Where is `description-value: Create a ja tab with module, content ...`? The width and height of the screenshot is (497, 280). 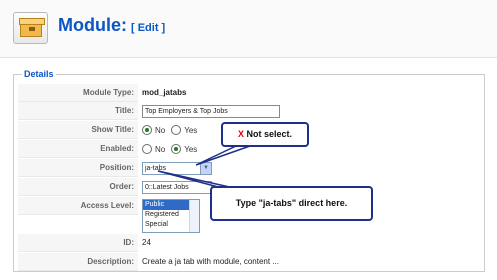 description-value: Create a ja tab with module, content ... is located at coordinates (210, 261).